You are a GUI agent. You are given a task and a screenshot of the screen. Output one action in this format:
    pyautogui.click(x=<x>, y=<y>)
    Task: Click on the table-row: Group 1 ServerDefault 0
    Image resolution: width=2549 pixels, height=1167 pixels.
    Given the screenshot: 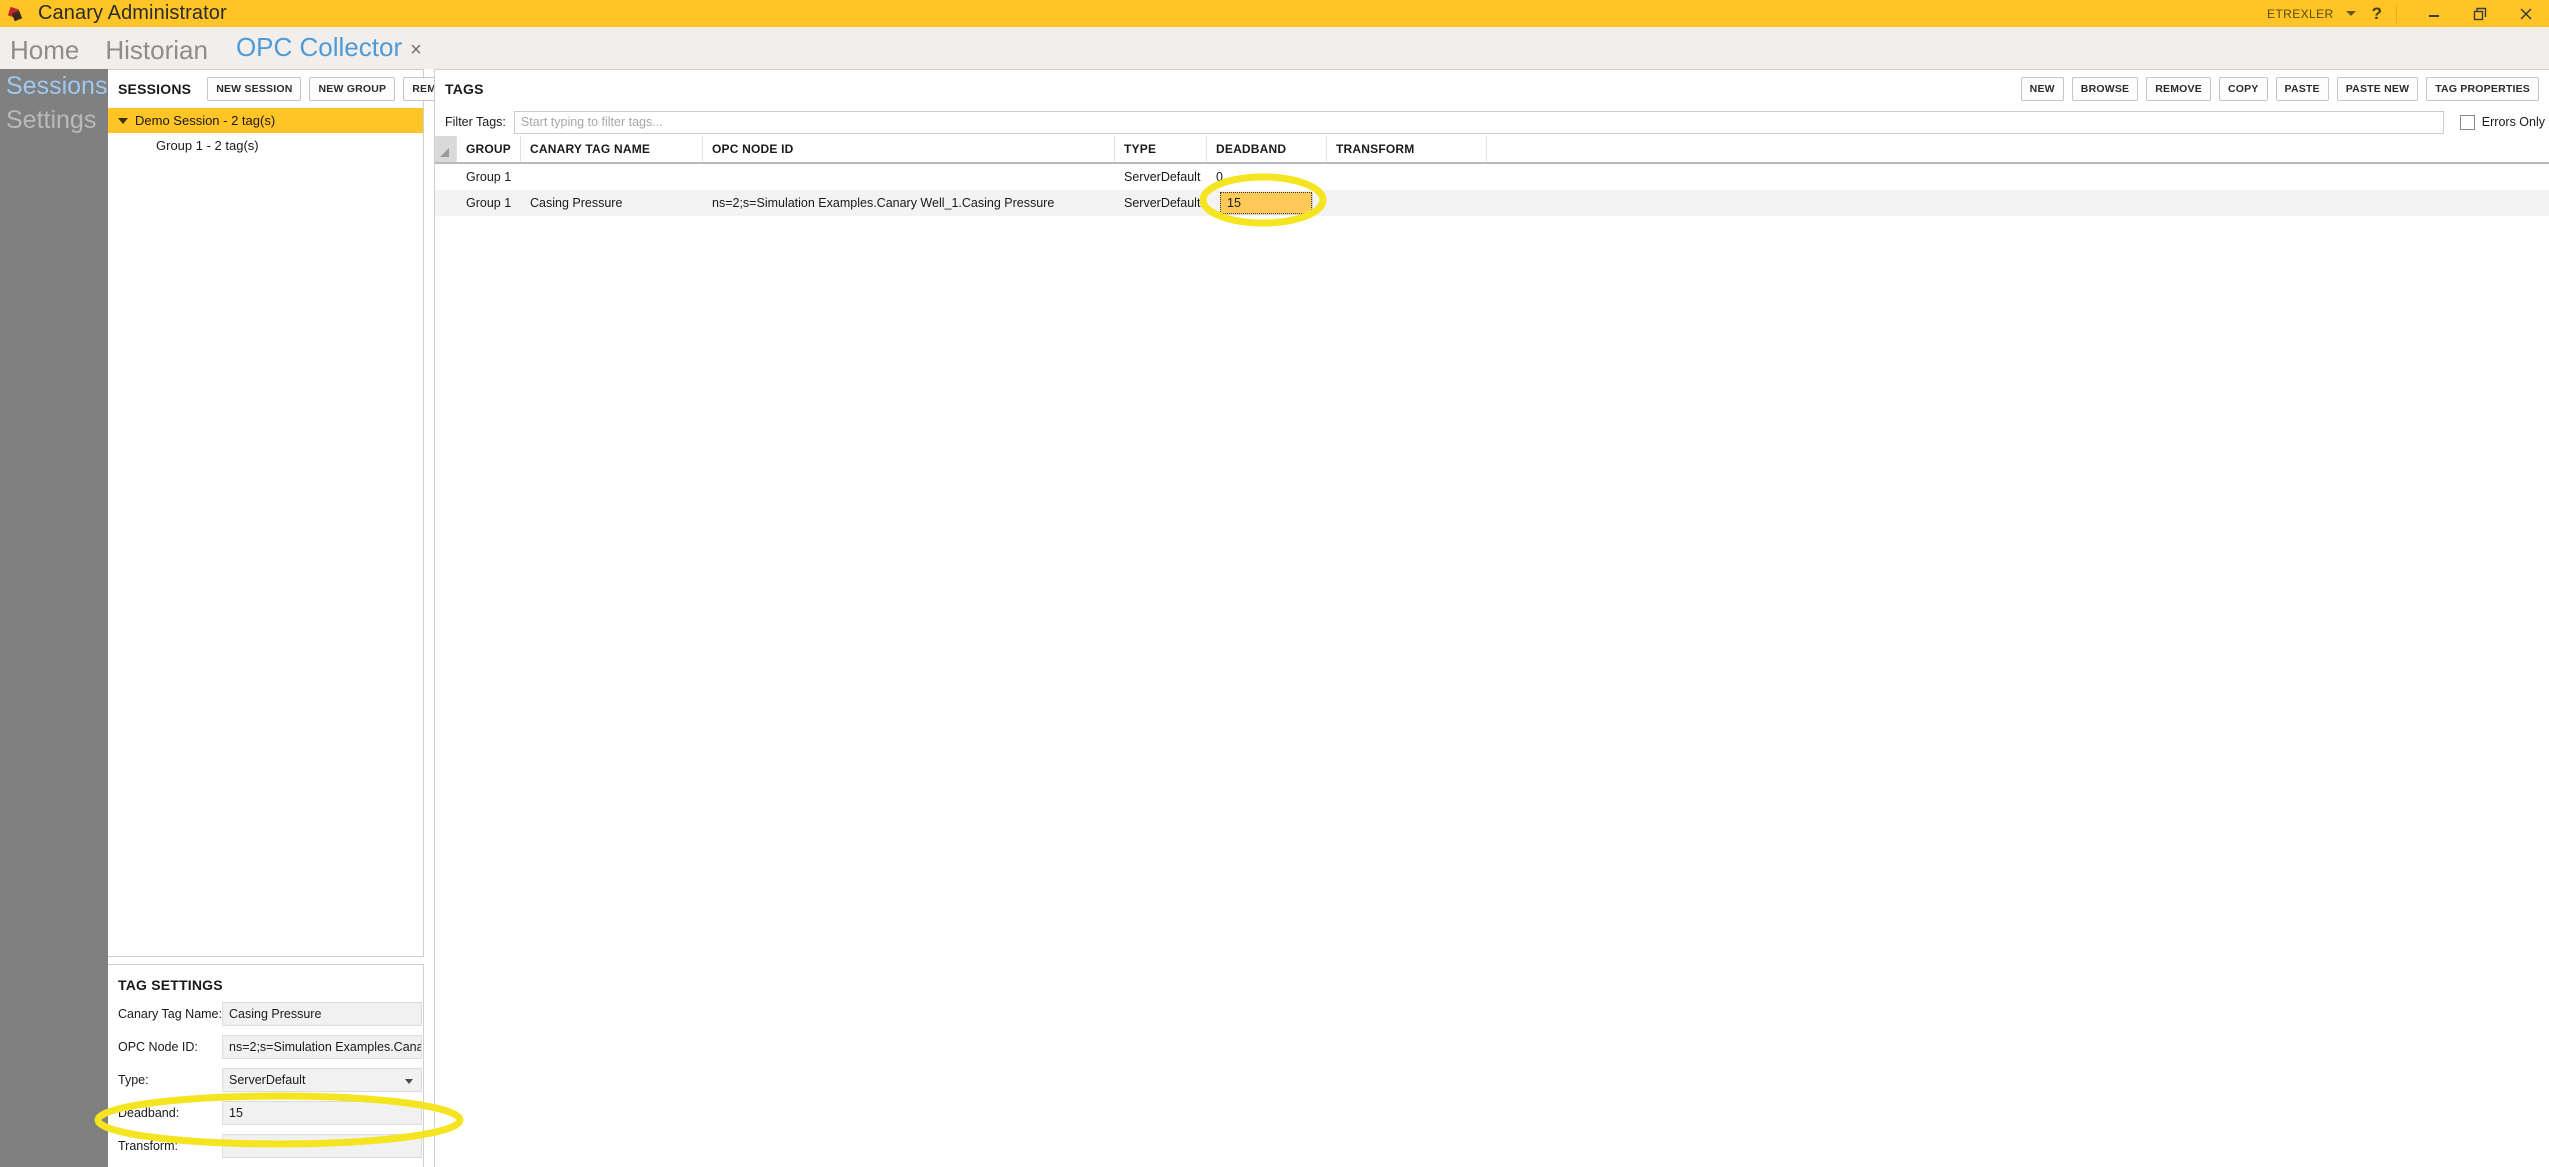 What is the action you would take?
    pyautogui.click(x=1492, y=177)
    